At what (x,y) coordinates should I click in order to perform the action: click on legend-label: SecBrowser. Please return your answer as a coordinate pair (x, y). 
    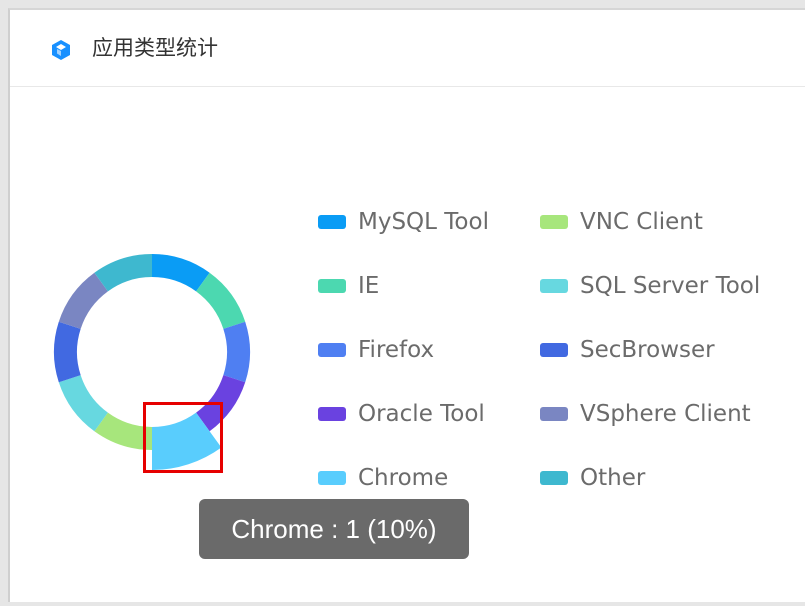
    Looking at the image, I should click on (647, 350).